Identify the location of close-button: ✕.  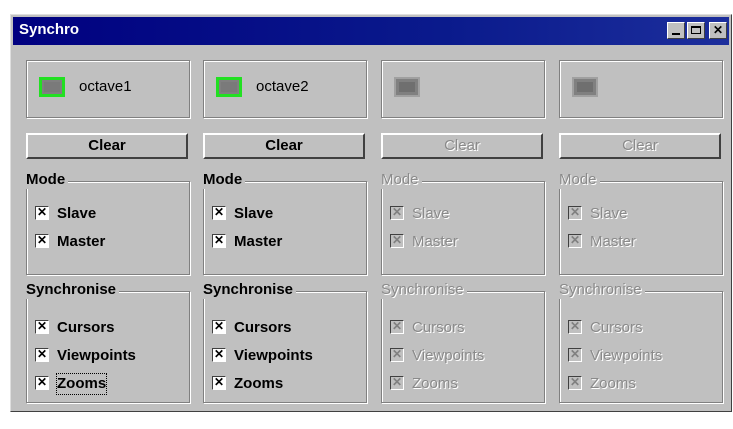
(718, 30).